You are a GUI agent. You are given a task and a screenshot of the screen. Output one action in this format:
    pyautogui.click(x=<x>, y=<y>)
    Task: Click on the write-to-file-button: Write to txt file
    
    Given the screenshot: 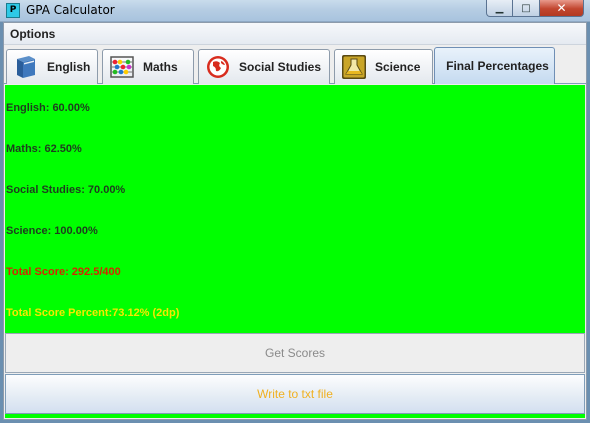 What is the action you would take?
    pyautogui.click(x=295, y=394)
    